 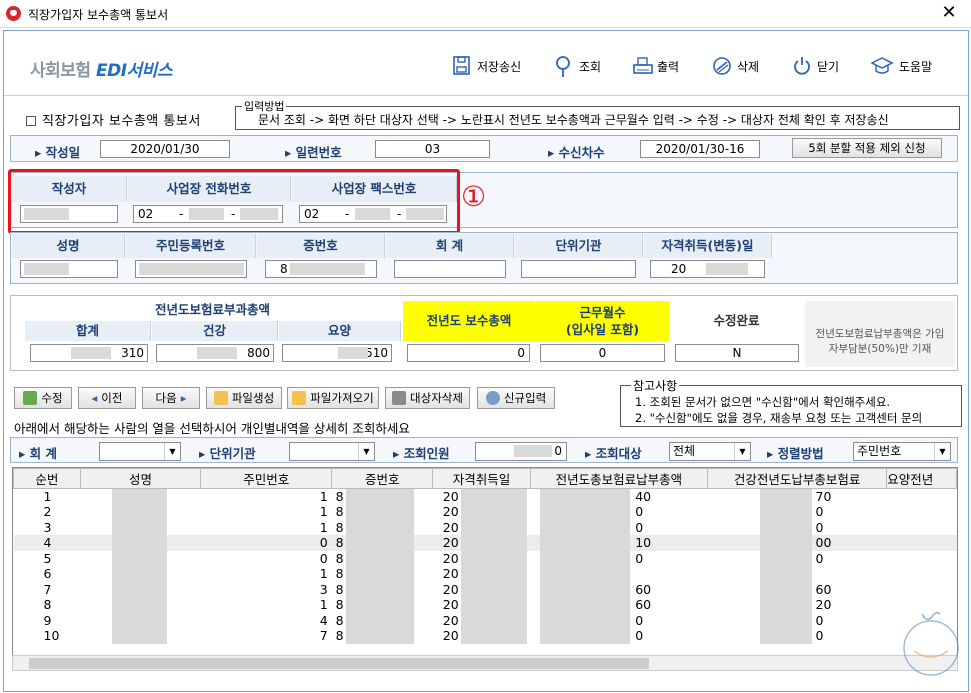 What do you see at coordinates (244, 398) in the screenshot?
I see `create-file-button: 파일생성` at bounding box center [244, 398].